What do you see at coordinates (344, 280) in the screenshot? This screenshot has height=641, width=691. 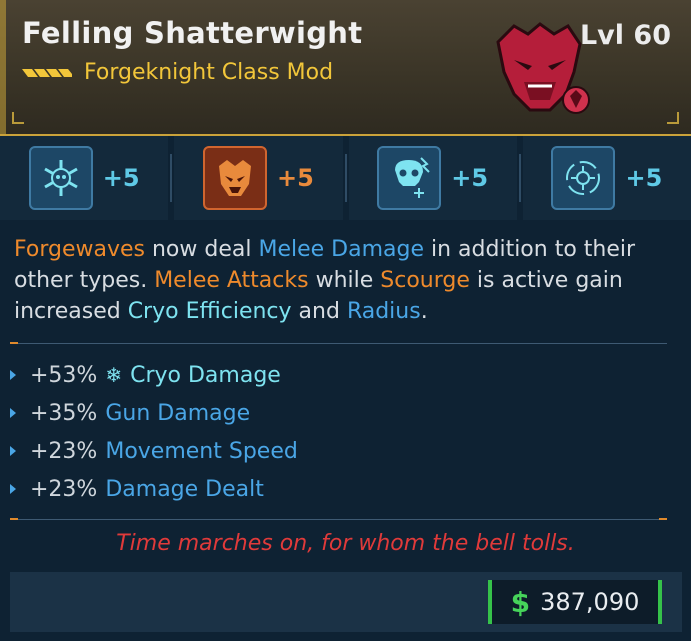 I see `description-text: while` at bounding box center [344, 280].